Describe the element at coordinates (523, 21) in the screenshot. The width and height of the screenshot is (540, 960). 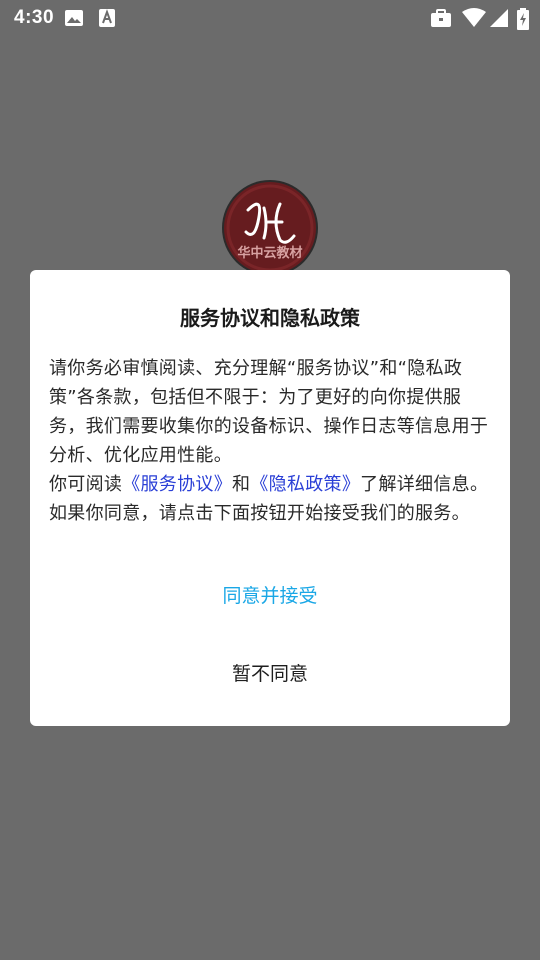
I see `battery-charging-icon` at that location.